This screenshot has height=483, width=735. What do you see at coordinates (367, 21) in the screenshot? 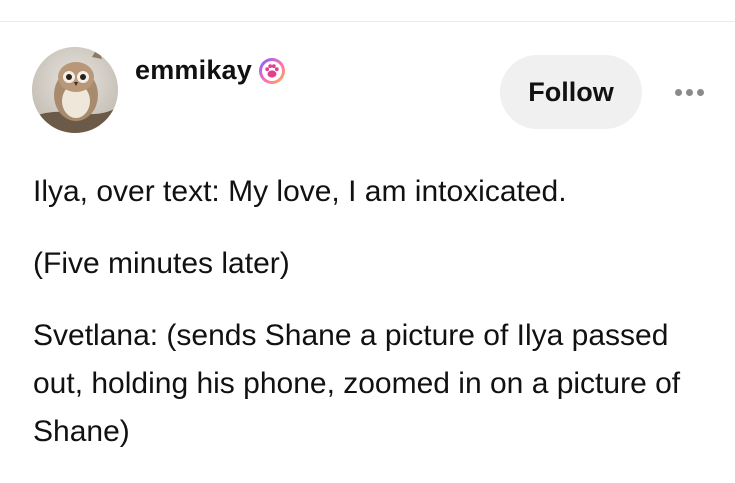
I see `divider` at bounding box center [367, 21].